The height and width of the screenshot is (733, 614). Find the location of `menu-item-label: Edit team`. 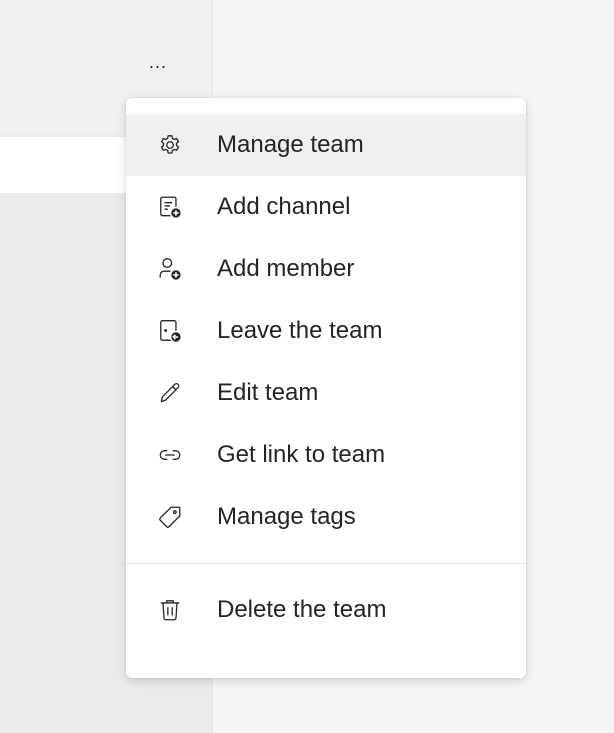

menu-item-label: Edit team is located at coordinates (268, 392).